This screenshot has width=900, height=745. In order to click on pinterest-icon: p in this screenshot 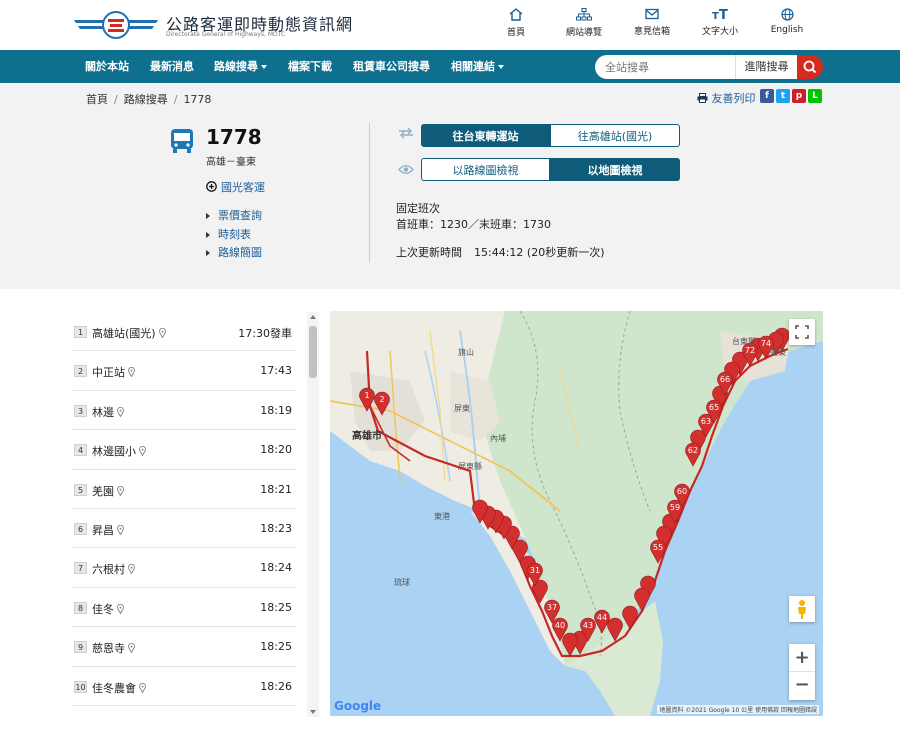, I will do `click(799, 96)`.